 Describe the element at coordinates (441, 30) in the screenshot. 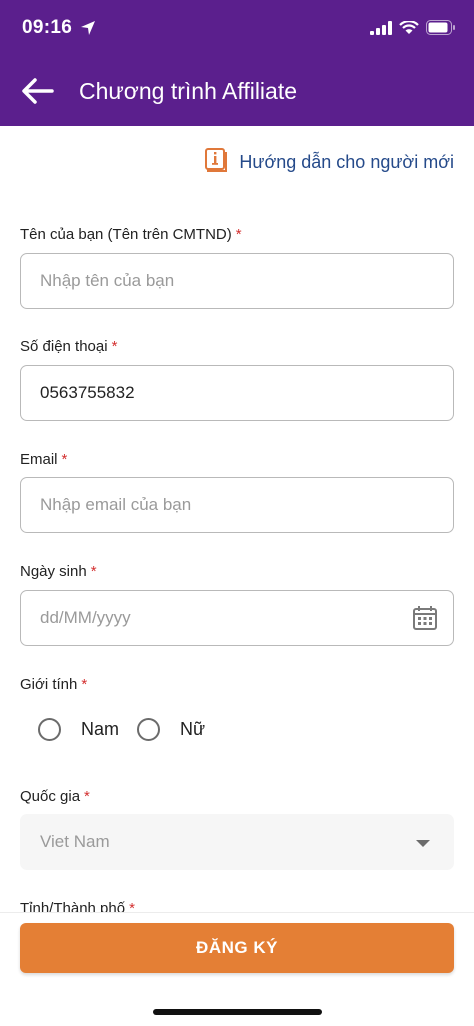

I see `battery-icon` at that location.